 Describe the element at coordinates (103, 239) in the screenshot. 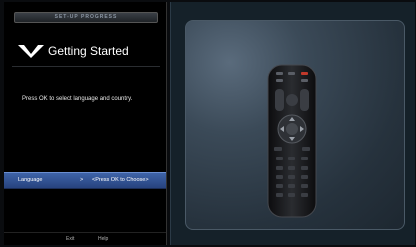

I see `help-button: Help` at that location.